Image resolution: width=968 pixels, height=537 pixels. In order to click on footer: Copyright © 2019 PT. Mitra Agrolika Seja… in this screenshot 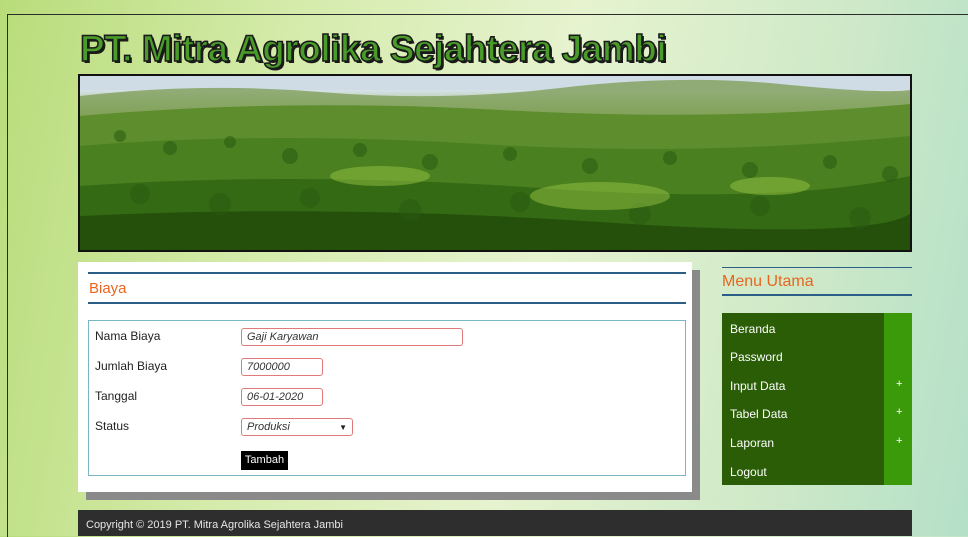, I will do `click(495, 523)`.